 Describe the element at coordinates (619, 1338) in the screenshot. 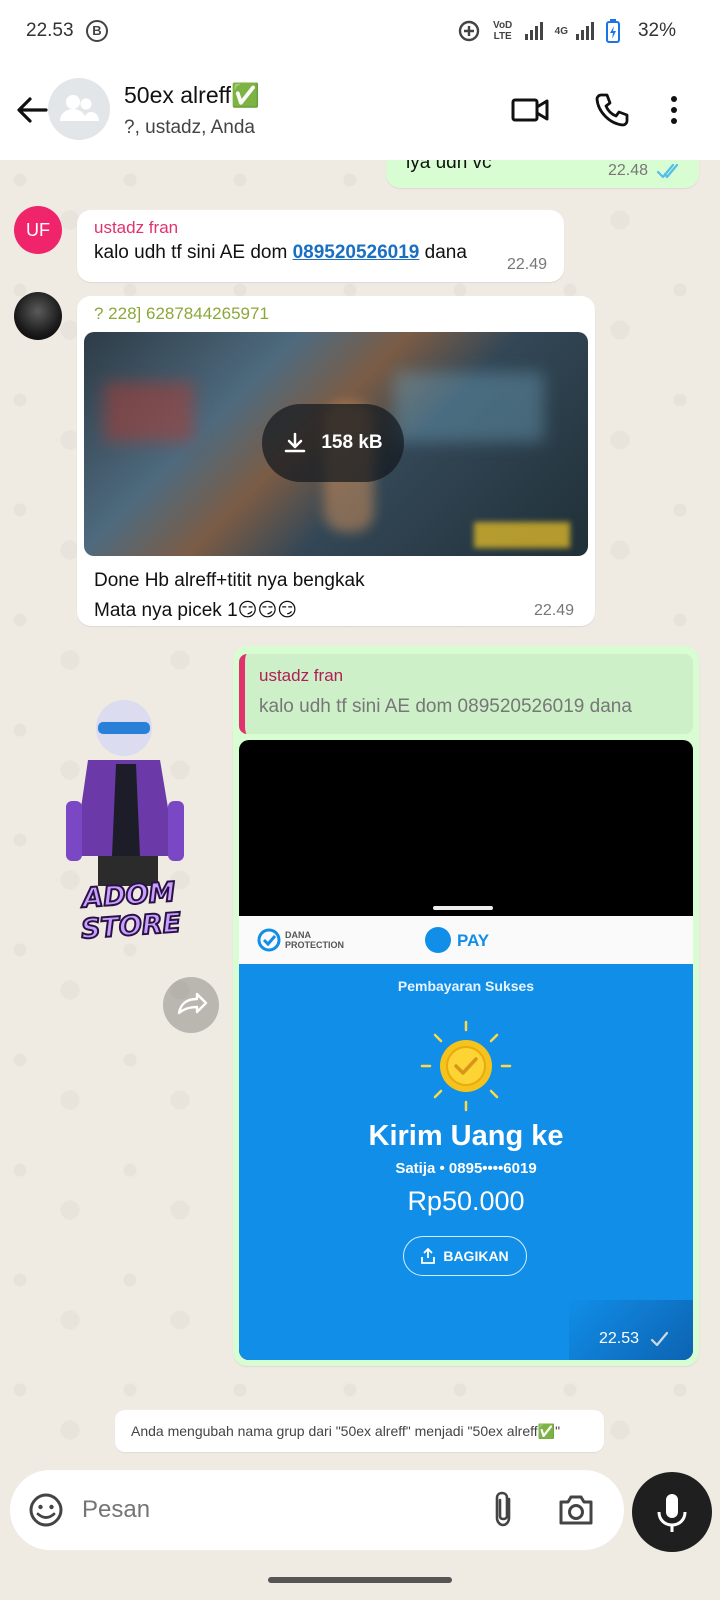

I see `message-time: 22.53` at that location.